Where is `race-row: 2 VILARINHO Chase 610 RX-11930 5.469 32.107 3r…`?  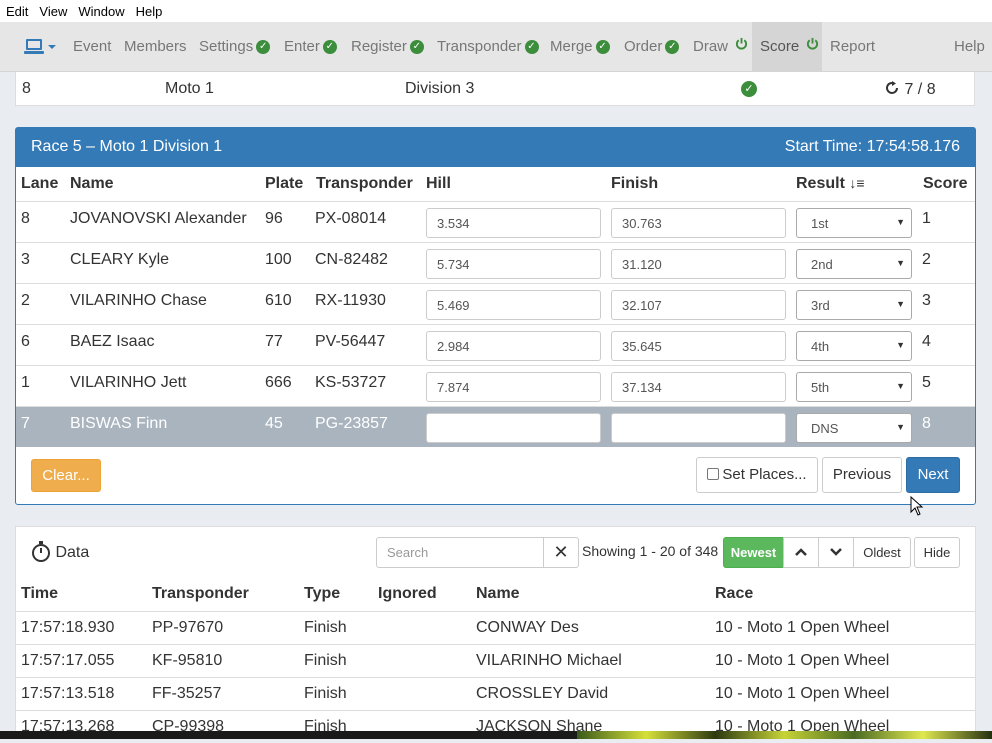
race-row: 2 VILARINHO Chase 610 RX-11930 5.469 32.107 3r… is located at coordinates (495, 303).